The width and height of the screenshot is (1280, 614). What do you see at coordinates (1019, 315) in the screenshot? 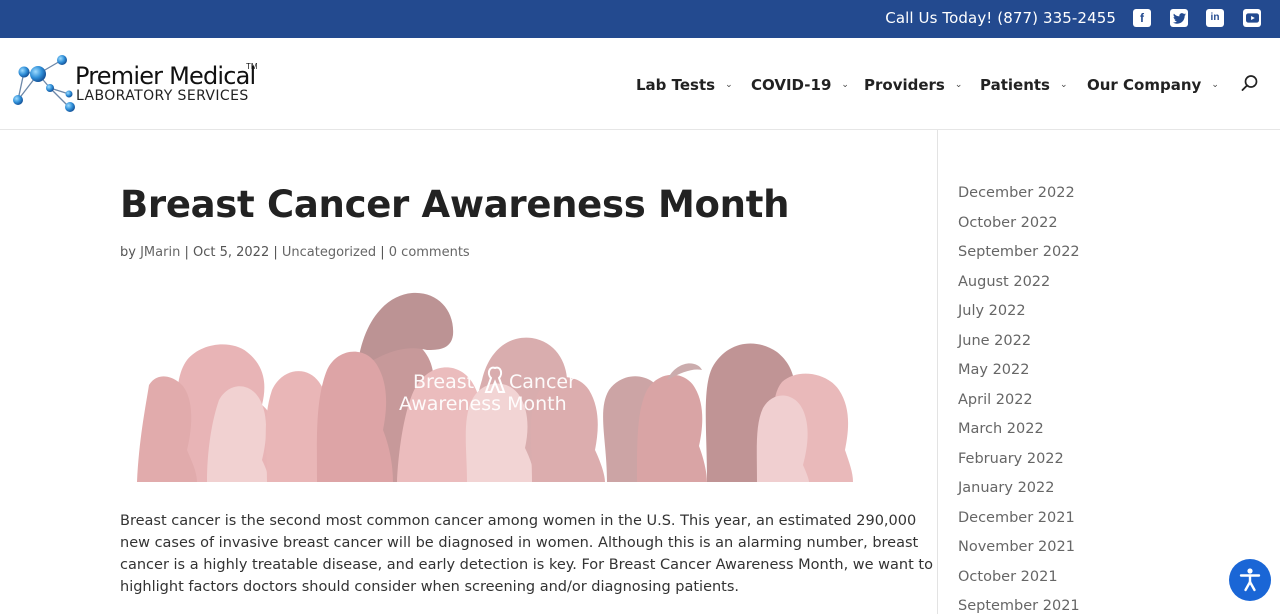
I see `archive-link: July 2022` at bounding box center [1019, 315].